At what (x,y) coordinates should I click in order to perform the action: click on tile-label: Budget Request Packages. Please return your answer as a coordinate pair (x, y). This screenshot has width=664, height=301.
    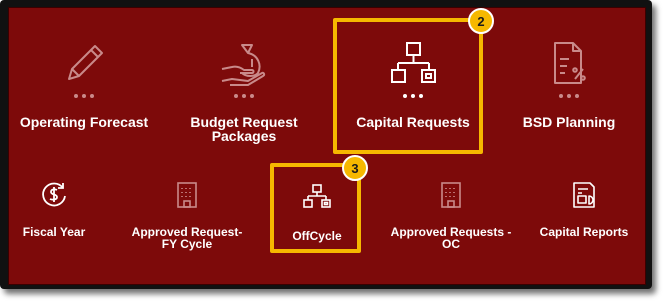
    Looking at the image, I should click on (244, 129).